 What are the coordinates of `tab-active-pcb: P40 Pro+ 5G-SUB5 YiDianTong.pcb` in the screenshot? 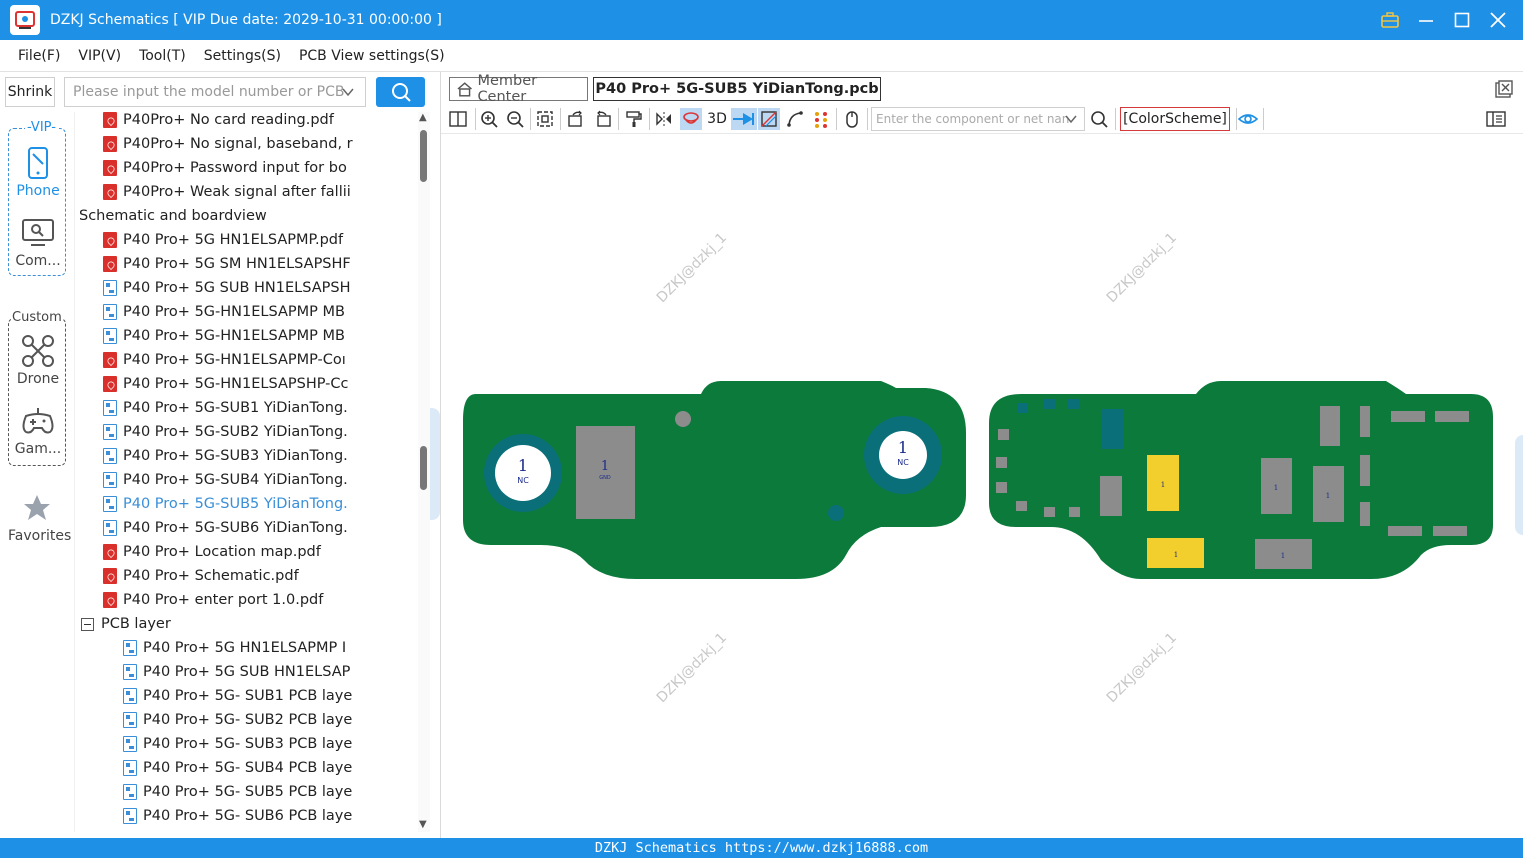 It's located at (737, 89).